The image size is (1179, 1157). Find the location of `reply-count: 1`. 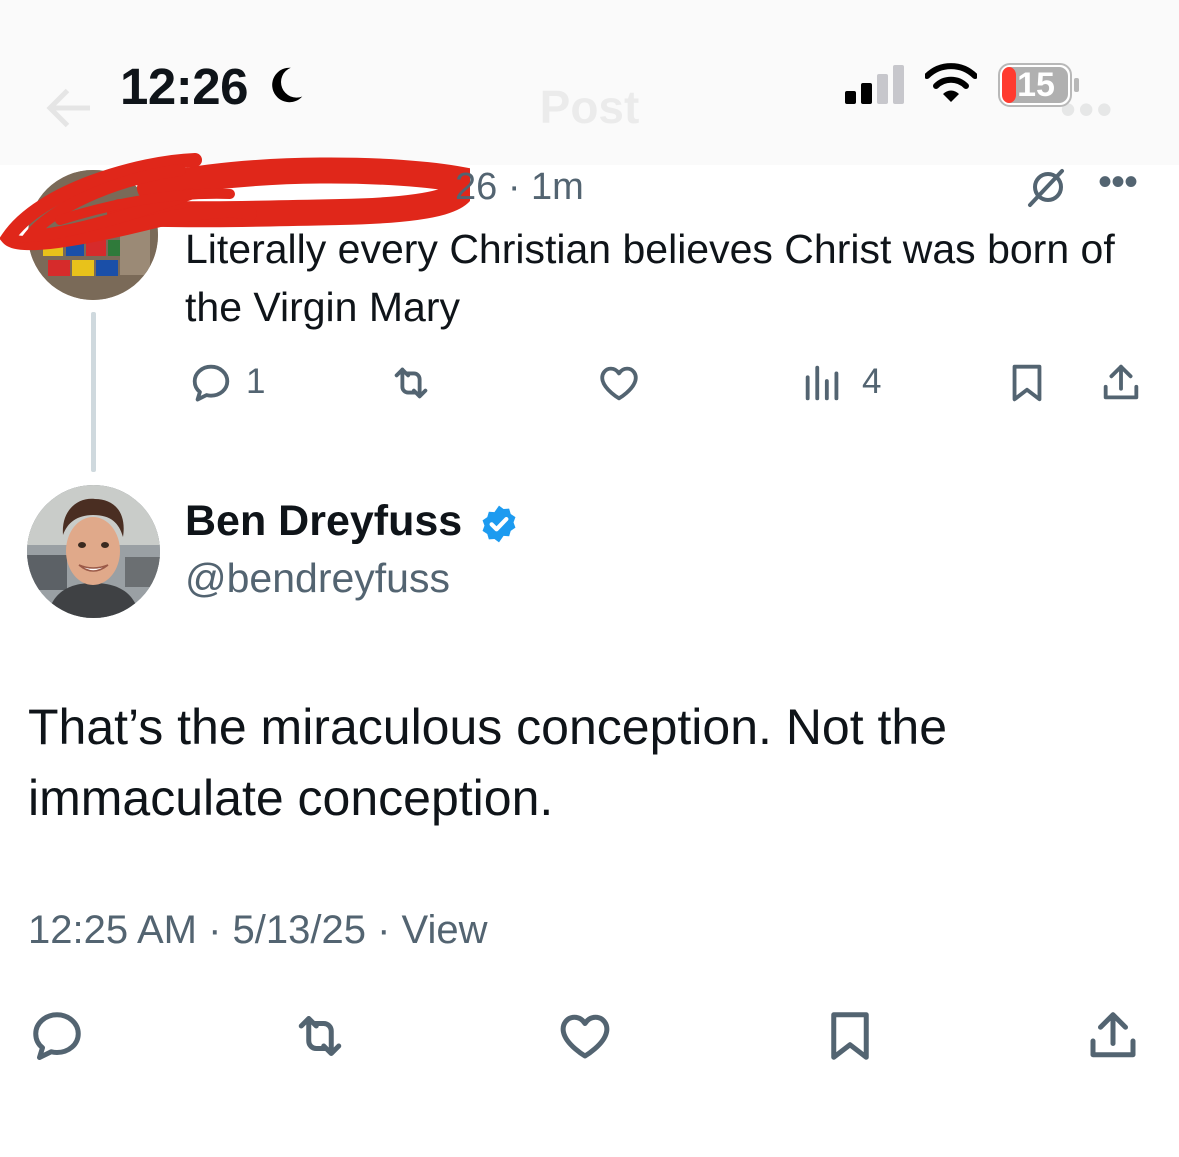

reply-count: 1 is located at coordinates (256, 381).